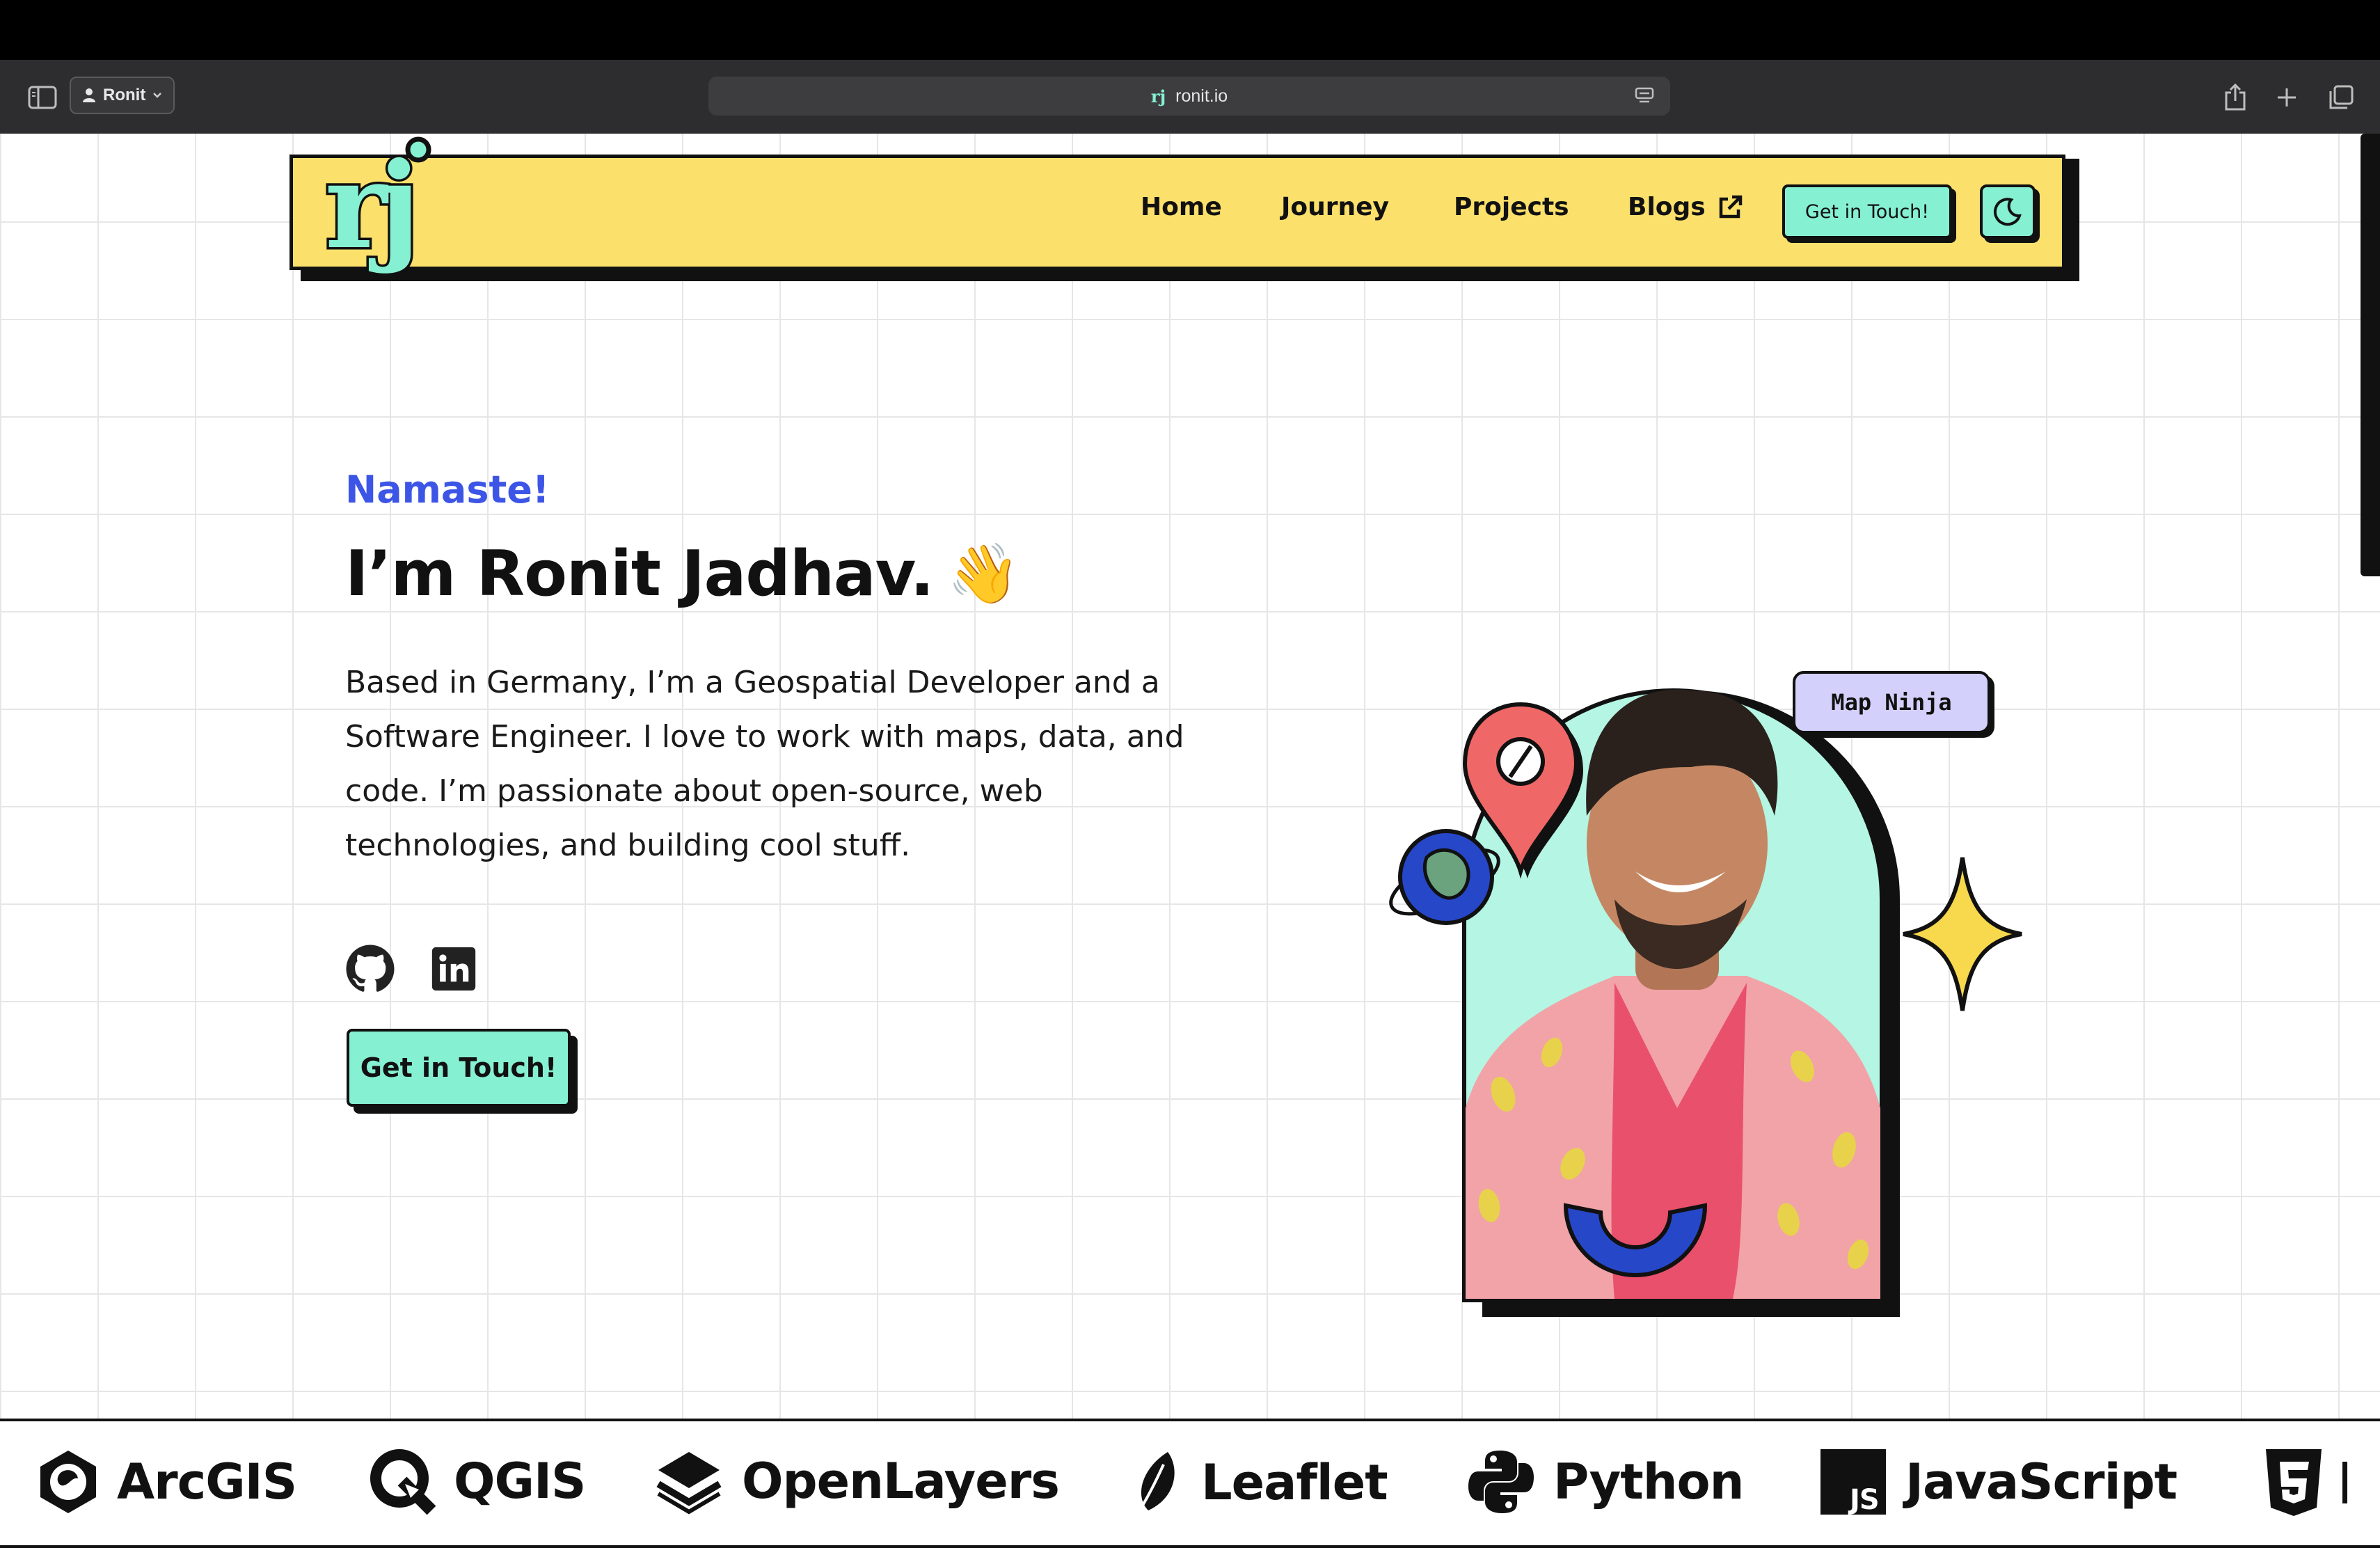 This screenshot has width=2380, height=1548. What do you see at coordinates (1201, 96) in the screenshot?
I see `url-text: ronit.io` at bounding box center [1201, 96].